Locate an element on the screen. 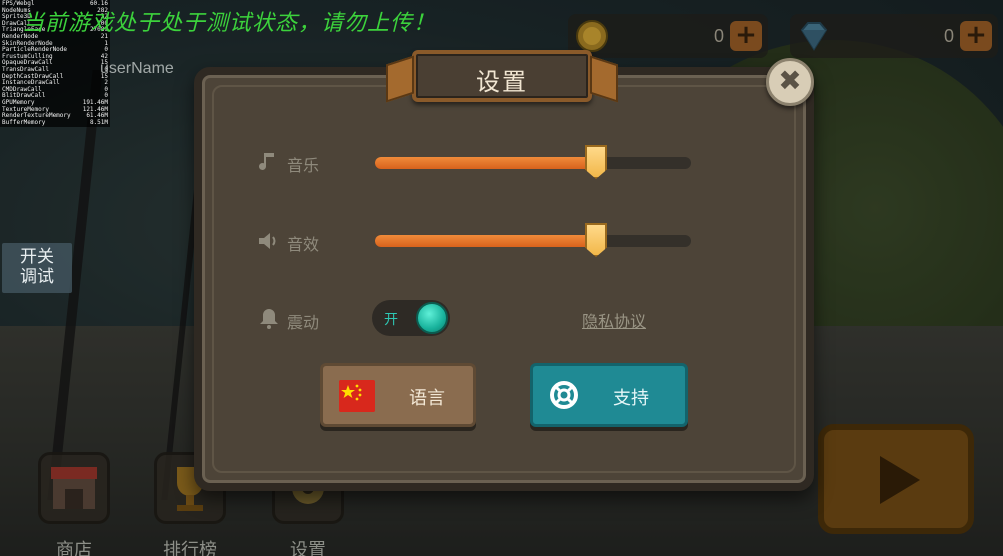 This screenshot has width=1003, height=556. debug-stat-label: BufferMemory is located at coordinates (24, 122).